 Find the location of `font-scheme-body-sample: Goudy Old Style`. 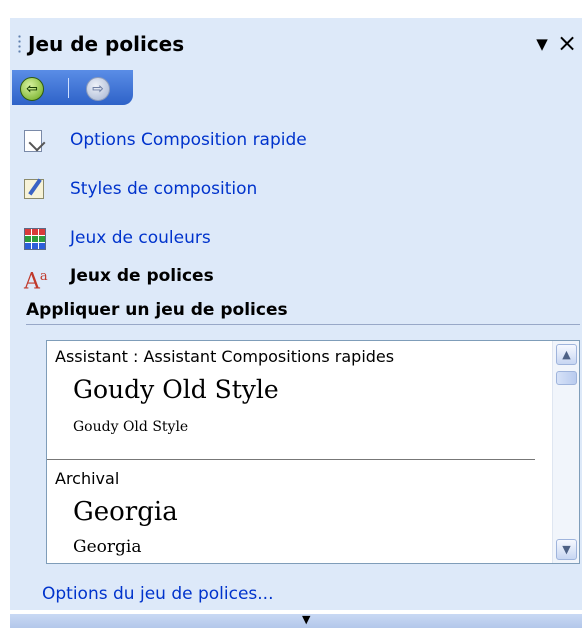

font-scheme-body-sample: Goudy Old Style is located at coordinates (131, 427).